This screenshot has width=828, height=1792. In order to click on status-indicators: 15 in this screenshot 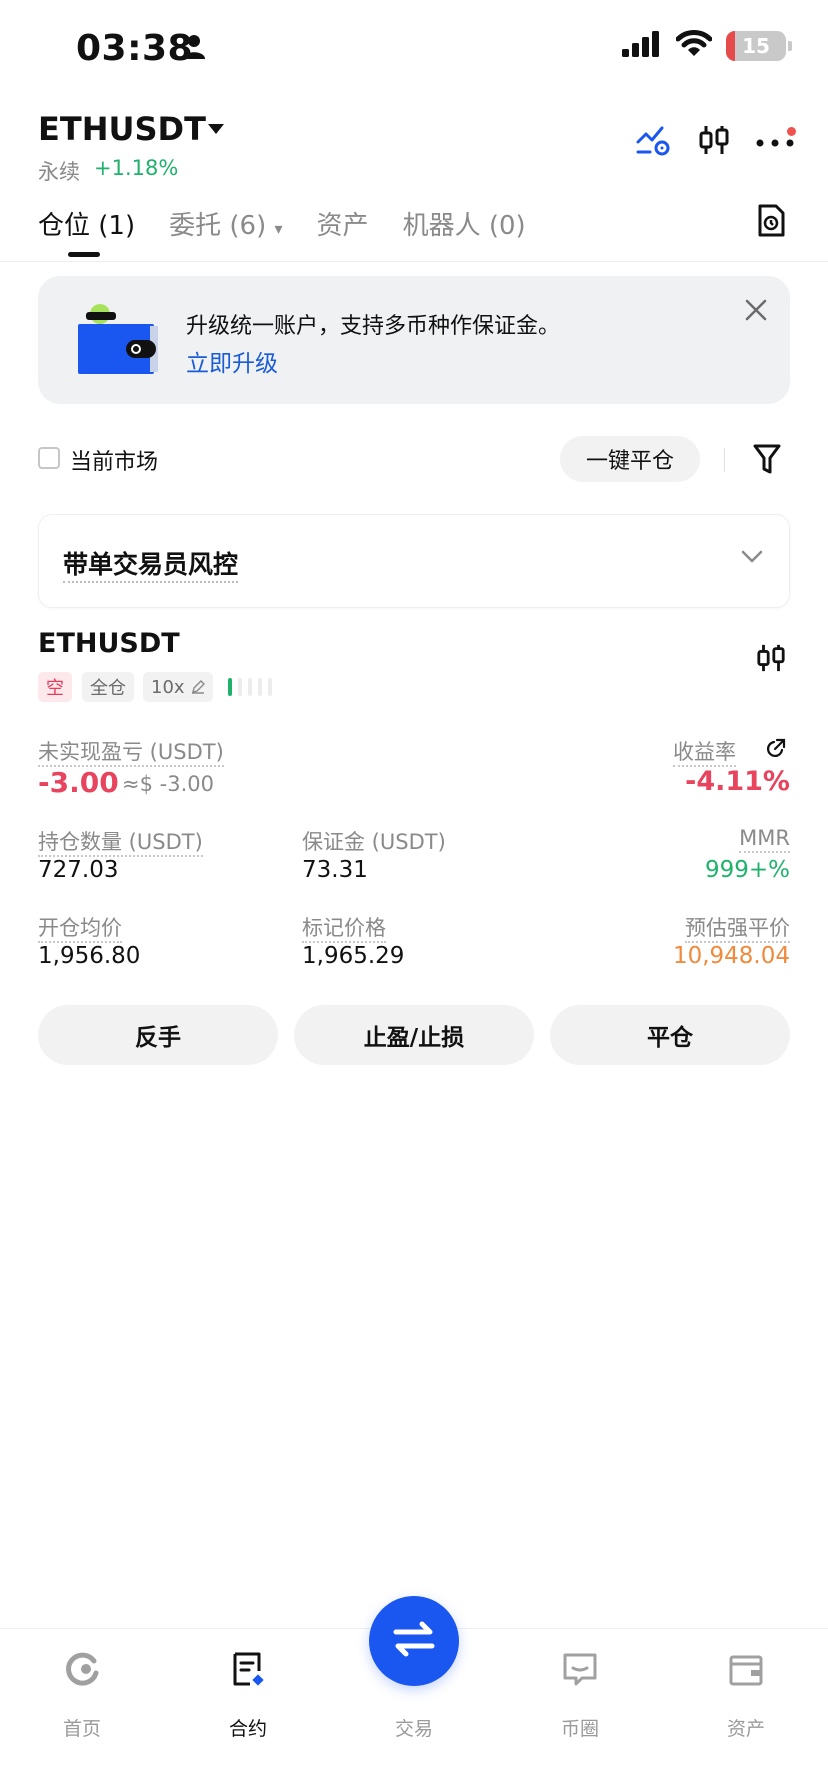, I will do `click(707, 46)`.